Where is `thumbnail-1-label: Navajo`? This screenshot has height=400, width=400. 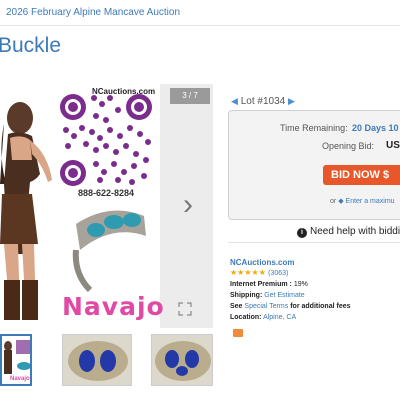
thumbnail-1-label: Navajo is located at coordinates (20, 379).